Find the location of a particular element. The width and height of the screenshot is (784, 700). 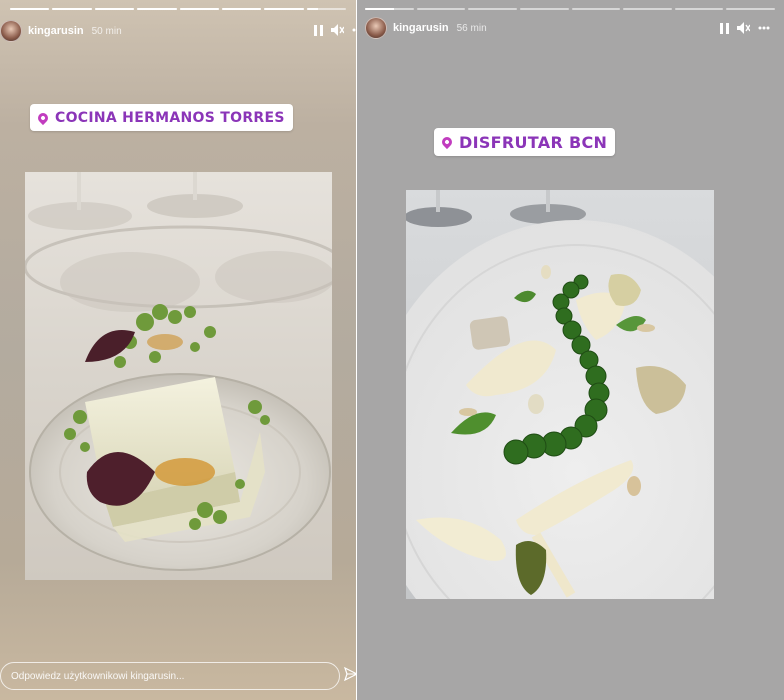

location-sticker-right: DISFRUTAR BCN is located at coordinates (525, 142).